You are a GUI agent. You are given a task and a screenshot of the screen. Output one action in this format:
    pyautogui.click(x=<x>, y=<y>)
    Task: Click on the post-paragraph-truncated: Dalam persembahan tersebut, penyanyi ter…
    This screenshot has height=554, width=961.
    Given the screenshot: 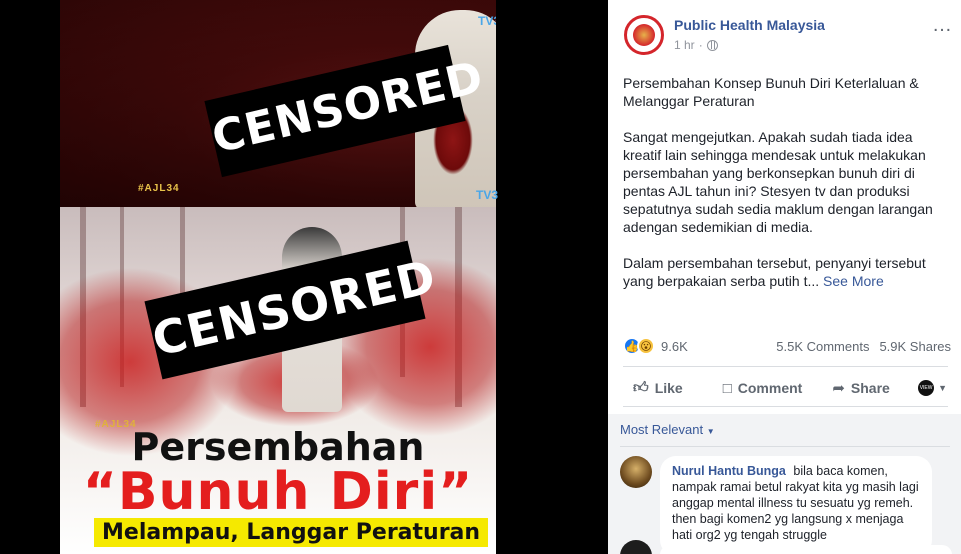 What is the action you would take?
    pyautogui.click(x=785, y=272)
    